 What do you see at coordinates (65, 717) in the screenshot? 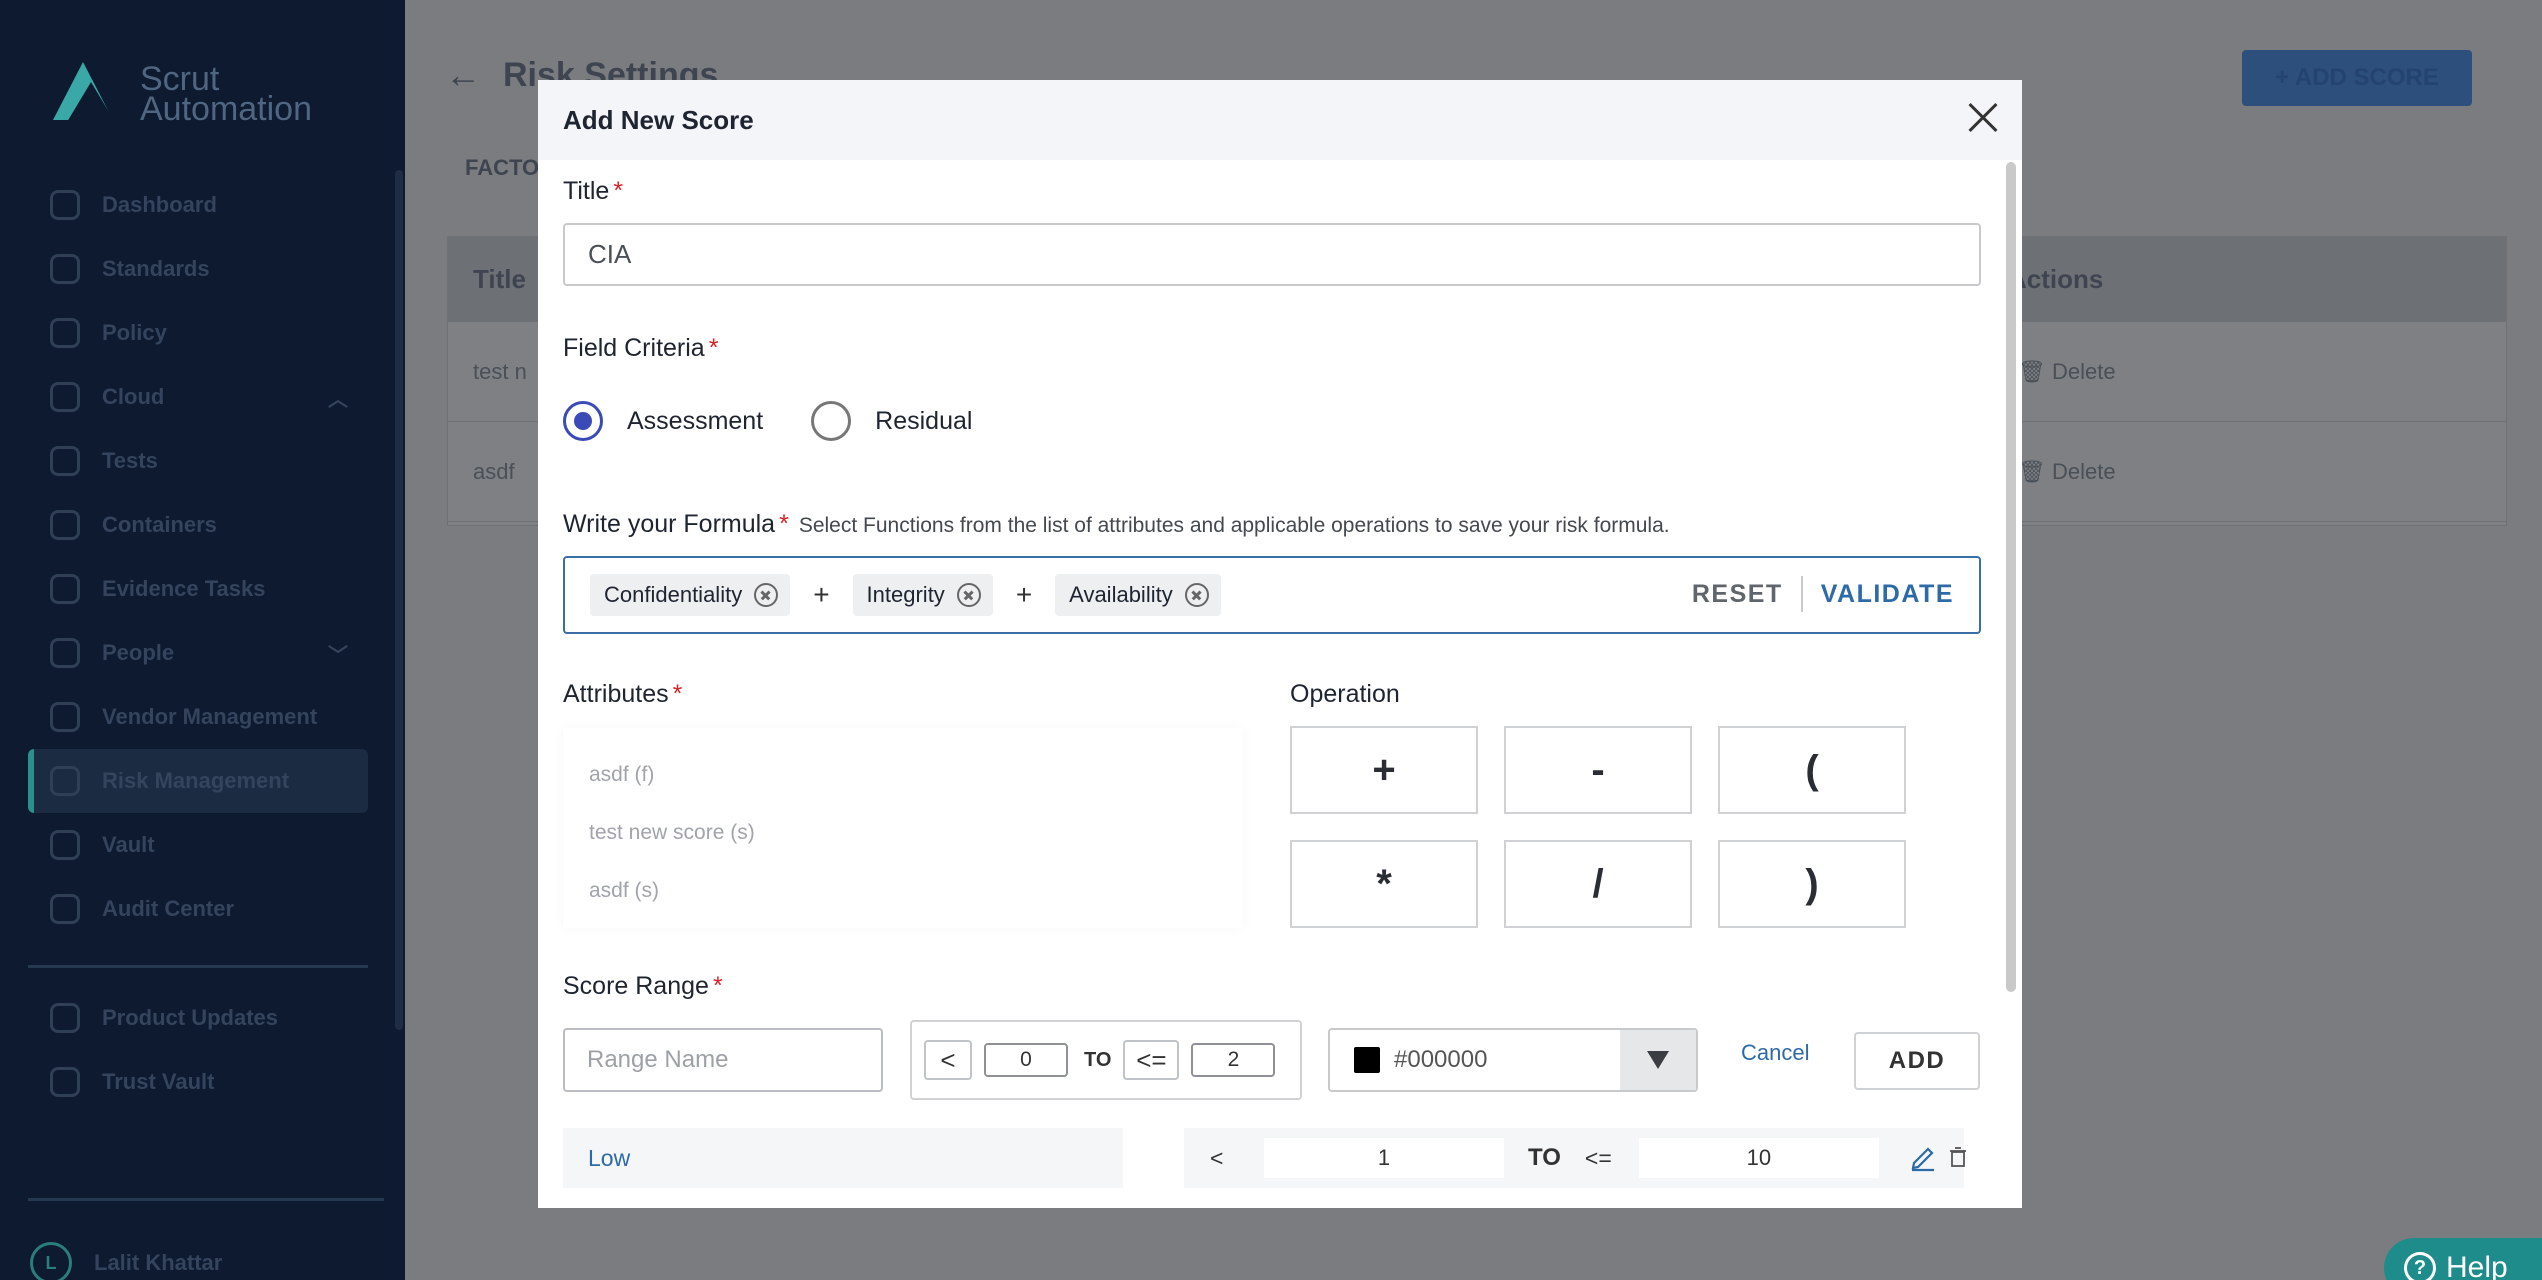
I see `vendor-icon` at bounding box center [65, 717].